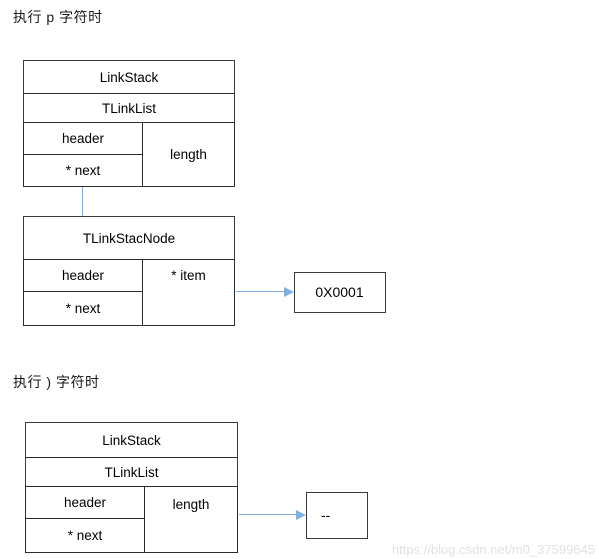 This screenshot has height=559, width=599. I want to click on item-value-box-top: 0X0001, so click(340, 292).